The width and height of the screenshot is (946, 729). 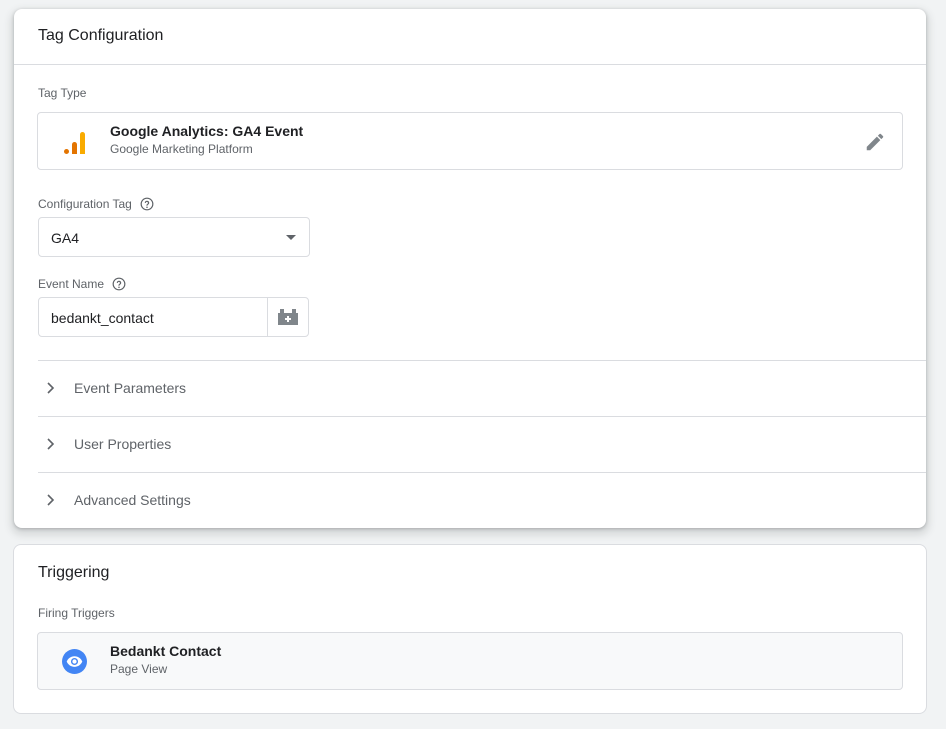 I want to click on eye-icon, so click(x=74, y=661).